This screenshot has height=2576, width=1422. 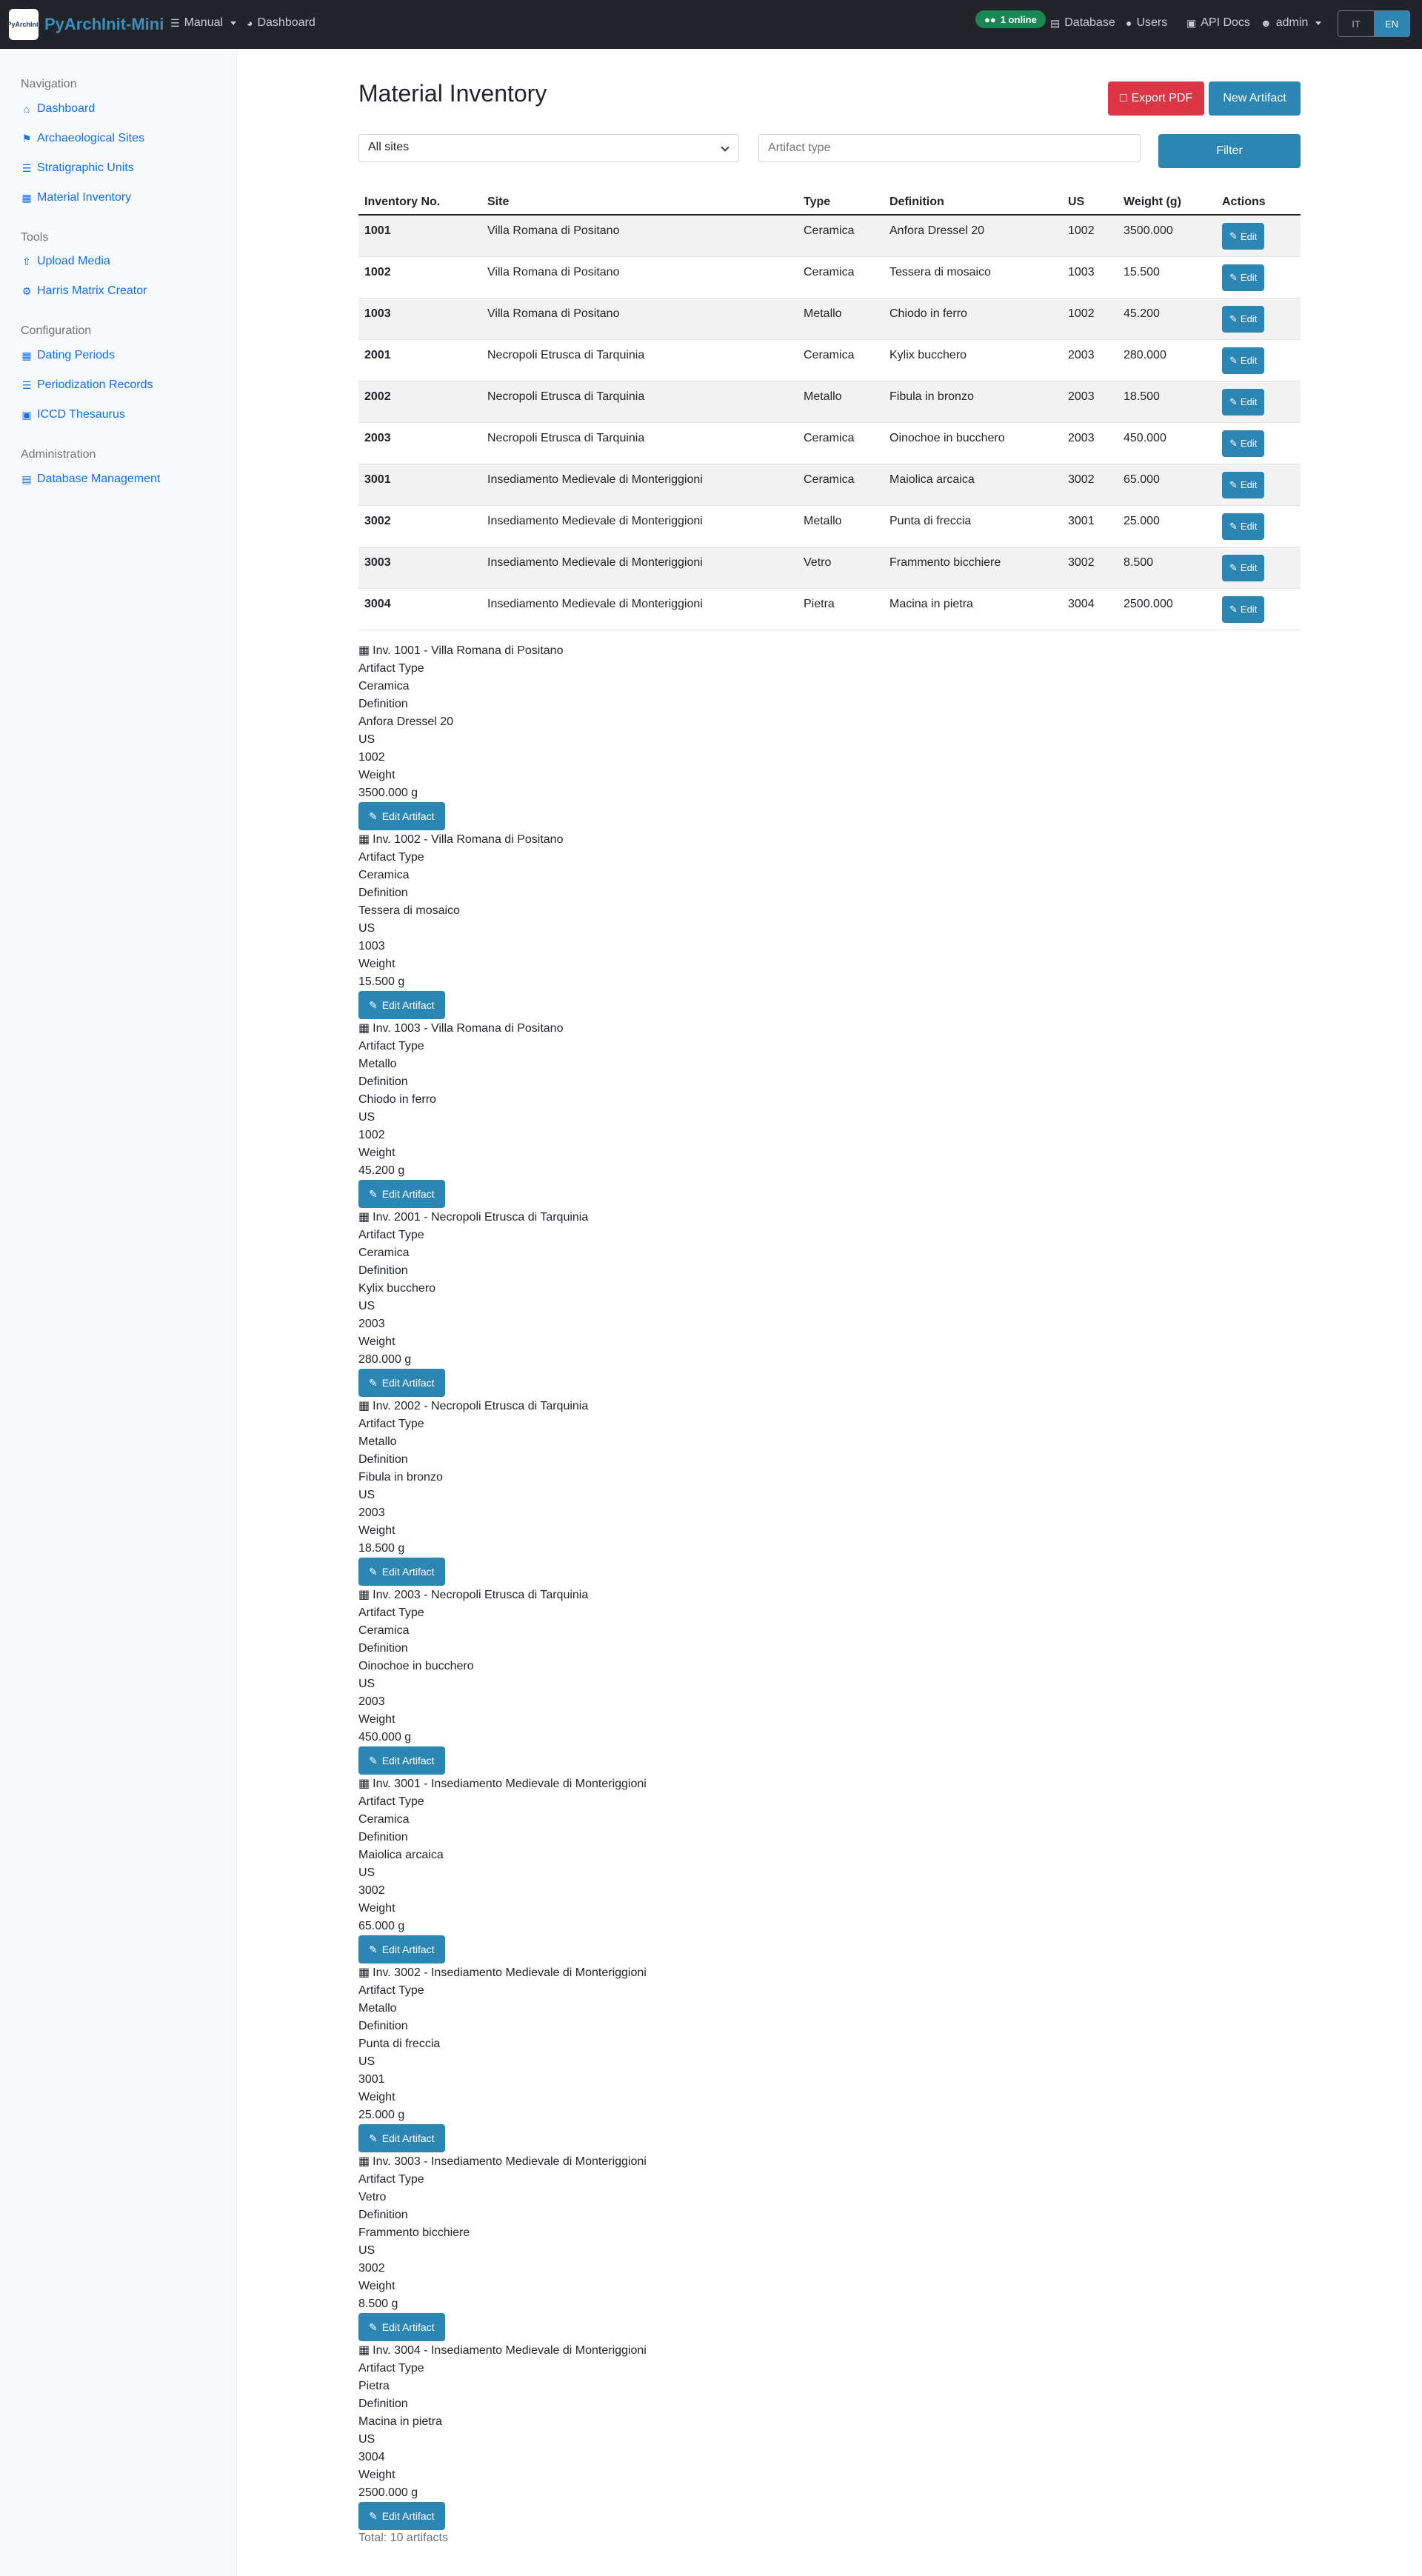 What do you see at coordinates (1356, 23) in the screenshot?
I see `lang-it-button: IT` at bounding box center [1356, 23].